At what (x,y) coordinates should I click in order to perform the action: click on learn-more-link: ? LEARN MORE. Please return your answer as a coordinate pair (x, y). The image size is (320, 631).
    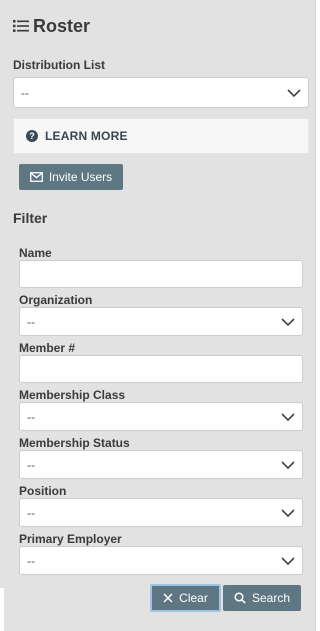
    Looking at the image, I should click on (161, 136).